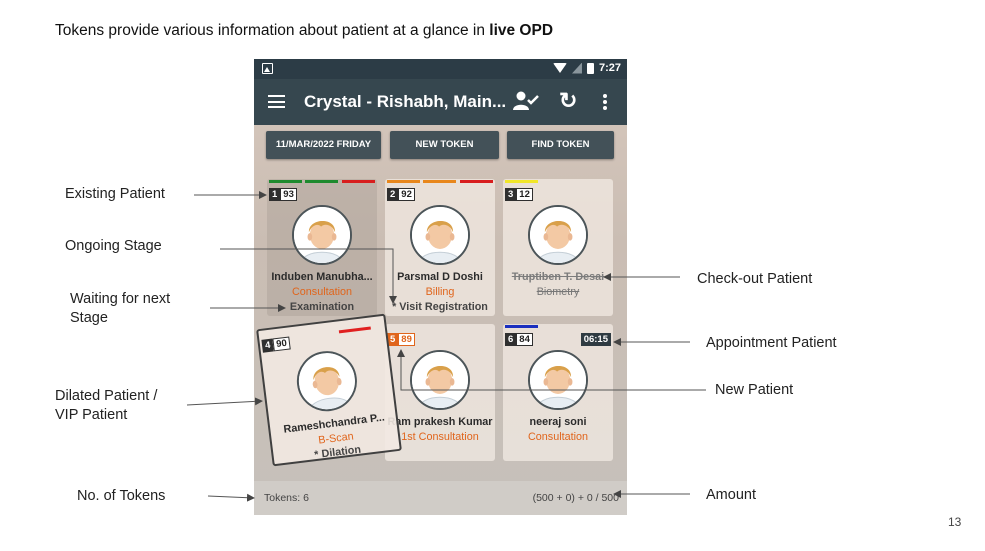  Describe the element at coordinates (440, 292) in the screenshot. I see `patient-stage: Billing` at that location.